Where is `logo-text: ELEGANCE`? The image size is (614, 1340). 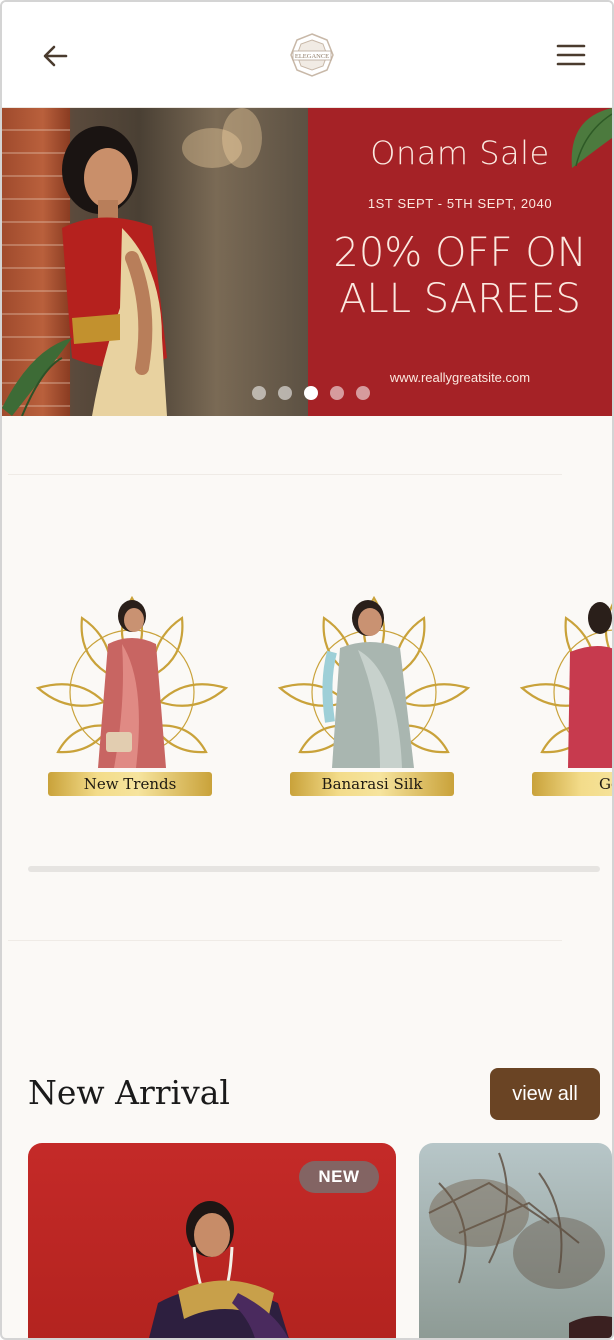 logo-text: ELEGANCE is located at coordinates (312, 56).